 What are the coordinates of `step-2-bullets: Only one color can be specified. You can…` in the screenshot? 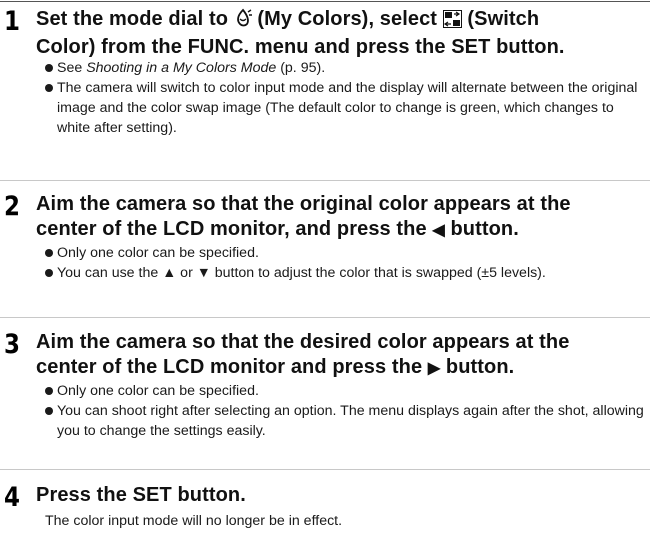 It's located at (345, 263).